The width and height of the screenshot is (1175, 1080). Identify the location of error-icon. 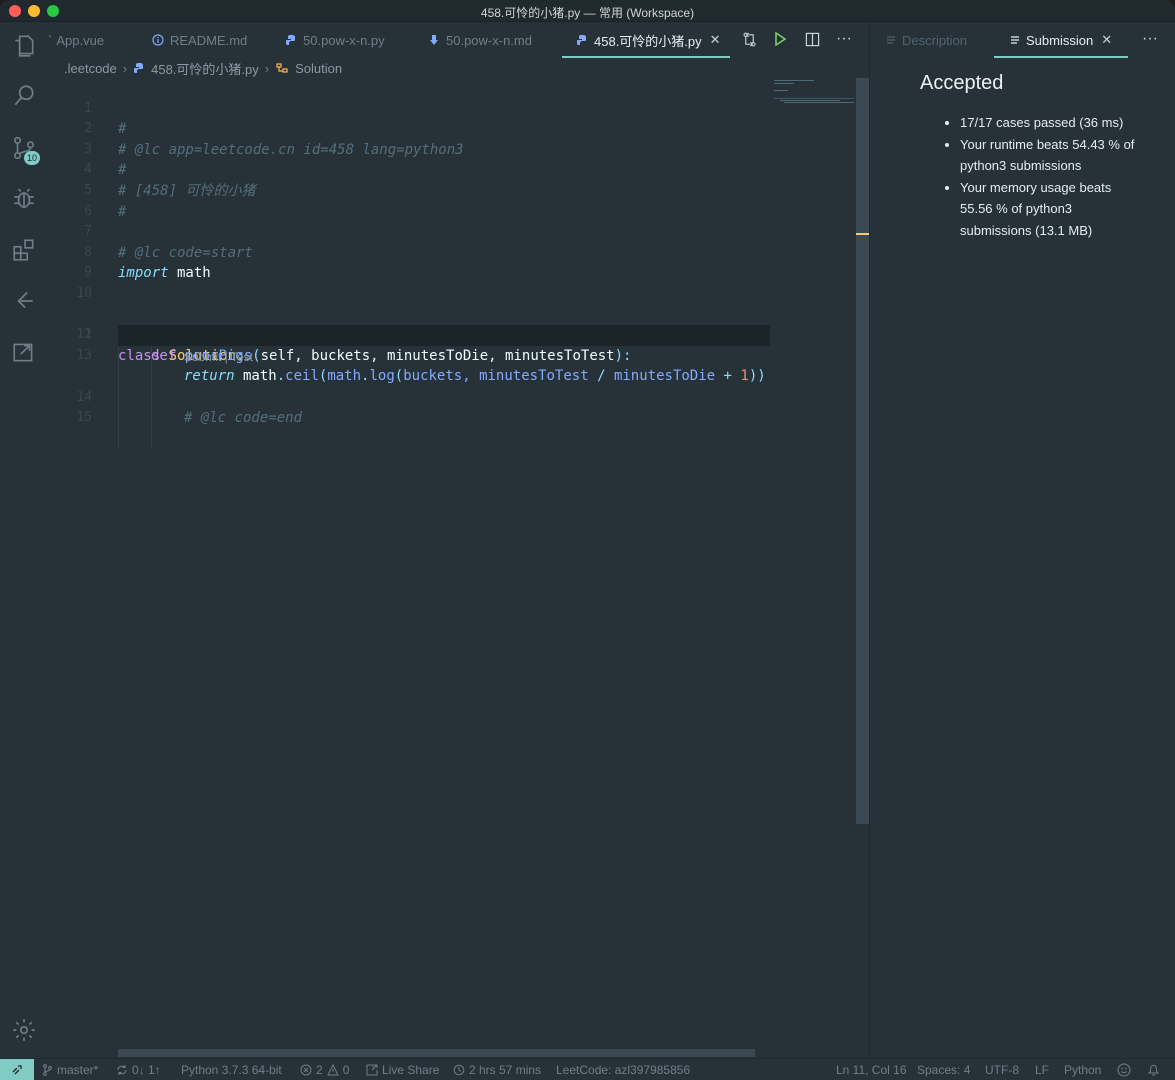
(306, 1070).